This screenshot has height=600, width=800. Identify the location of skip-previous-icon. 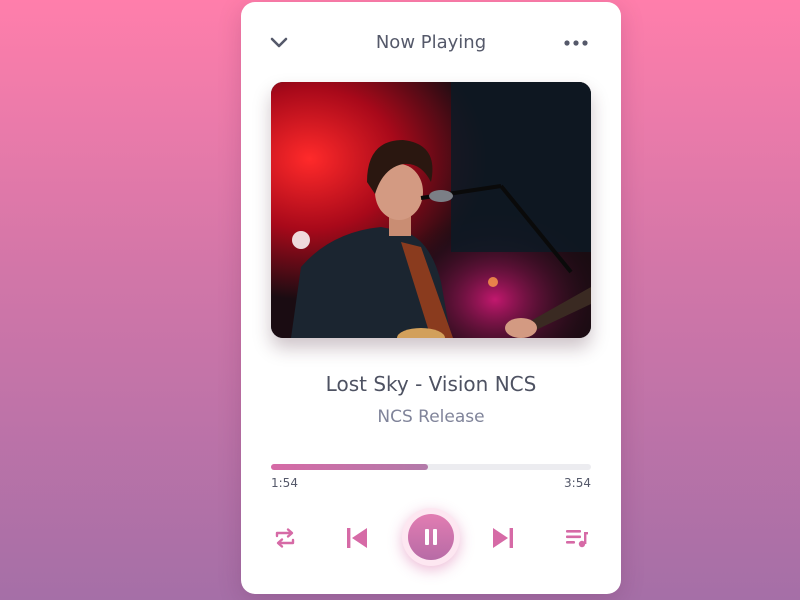
(357, 538).